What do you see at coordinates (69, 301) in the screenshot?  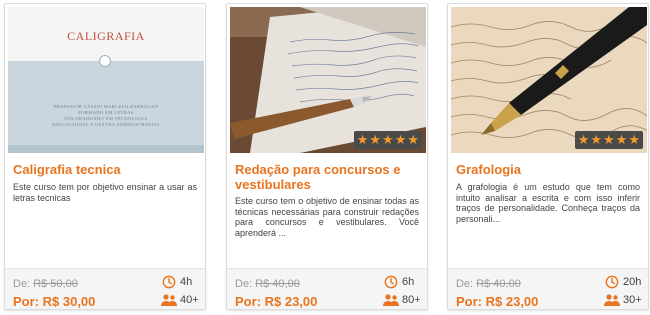 I see `new-price-value: R$ 30,00` at bounding box center [69, 301].